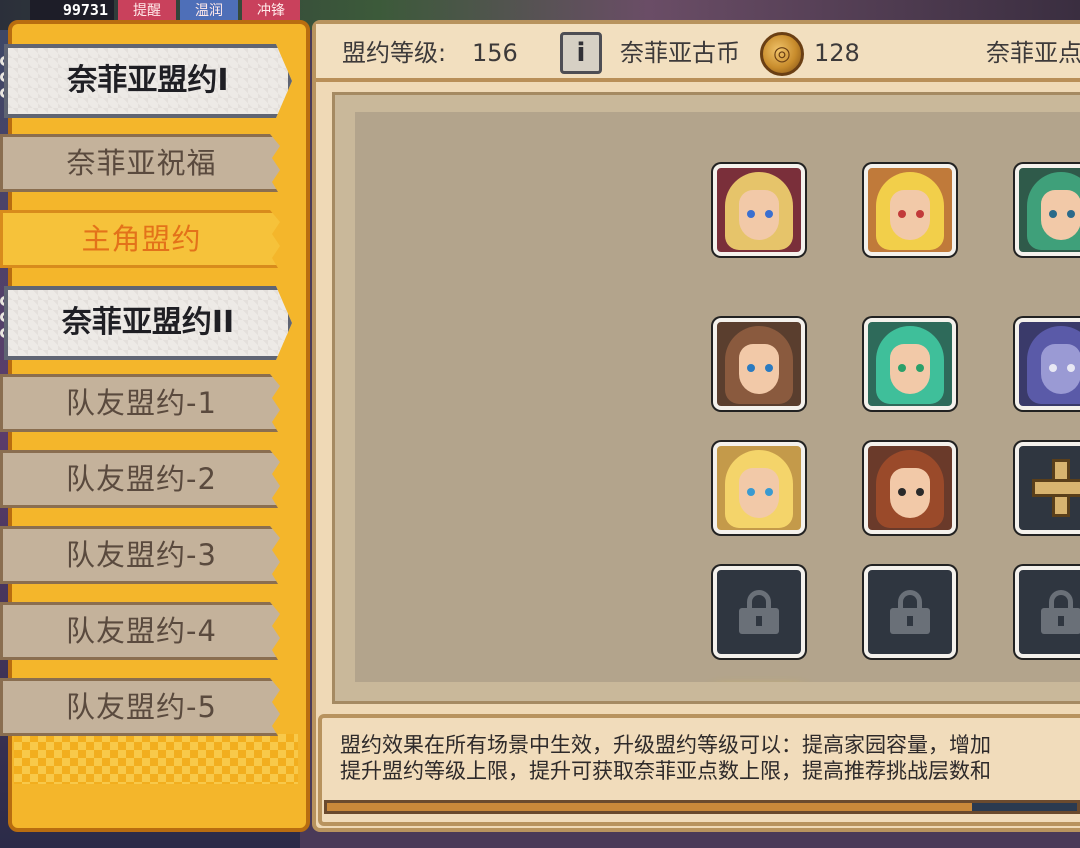  Describe the element at coordinates (495, 53) in the screenshot. I see `level-value: 156` at that location.